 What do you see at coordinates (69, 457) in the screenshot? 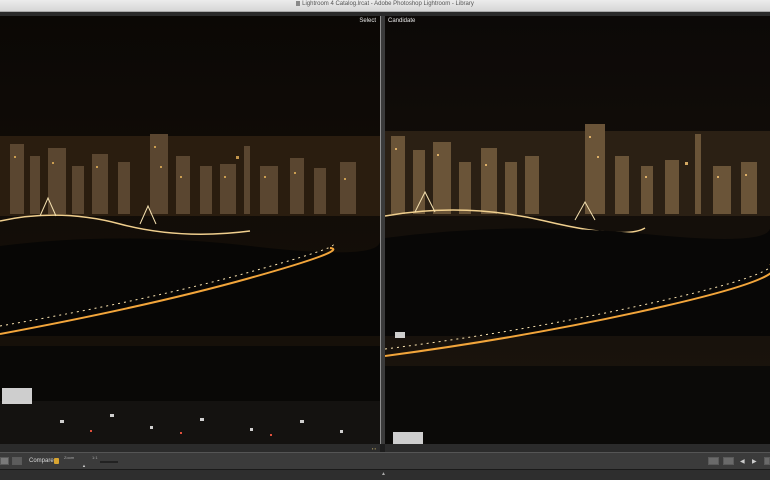
I see `zoom-label: Zoom` at bounding box center [69, 457].